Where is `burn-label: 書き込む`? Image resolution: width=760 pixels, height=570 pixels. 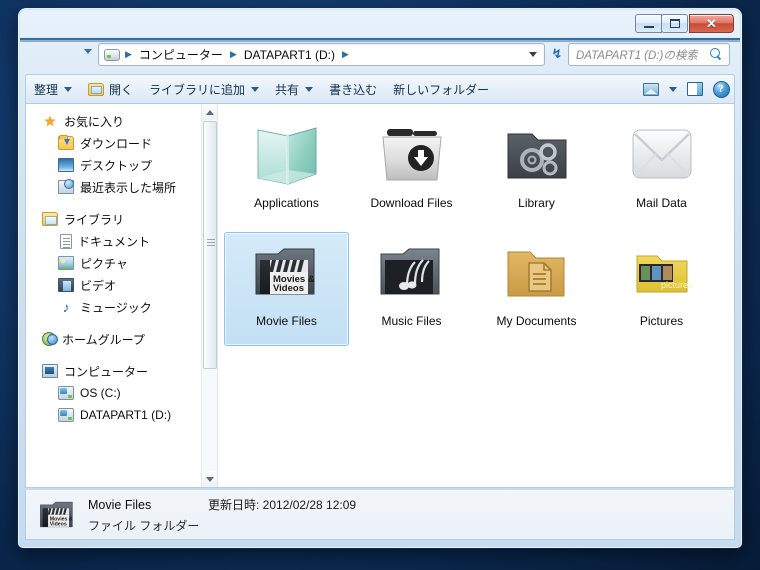
burn-label: 書き込む is located at coordinates (353, 89).